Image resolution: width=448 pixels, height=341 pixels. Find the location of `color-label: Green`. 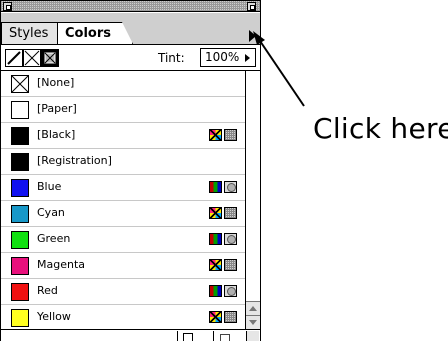

color-label: Green is located at coordinates (54, 238).